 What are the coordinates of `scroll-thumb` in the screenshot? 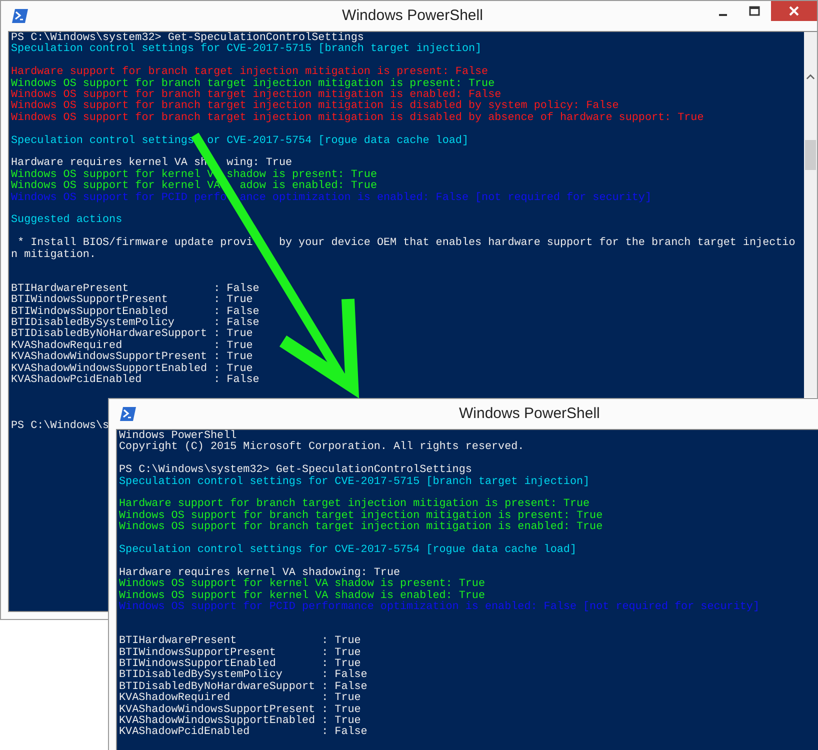 It's located at (810, 155).